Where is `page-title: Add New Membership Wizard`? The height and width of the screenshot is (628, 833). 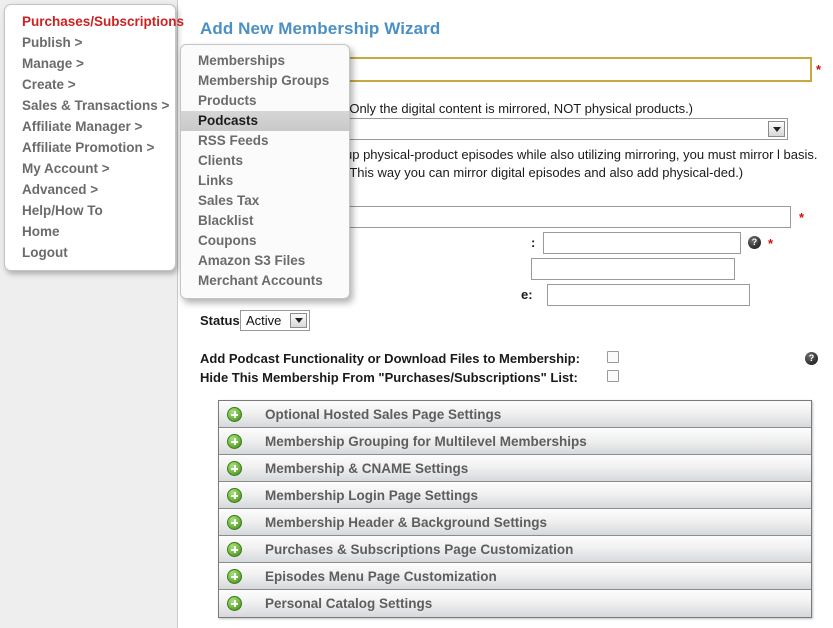 page-title: Add New Membership Wizard is located at coordinates (320, 28).